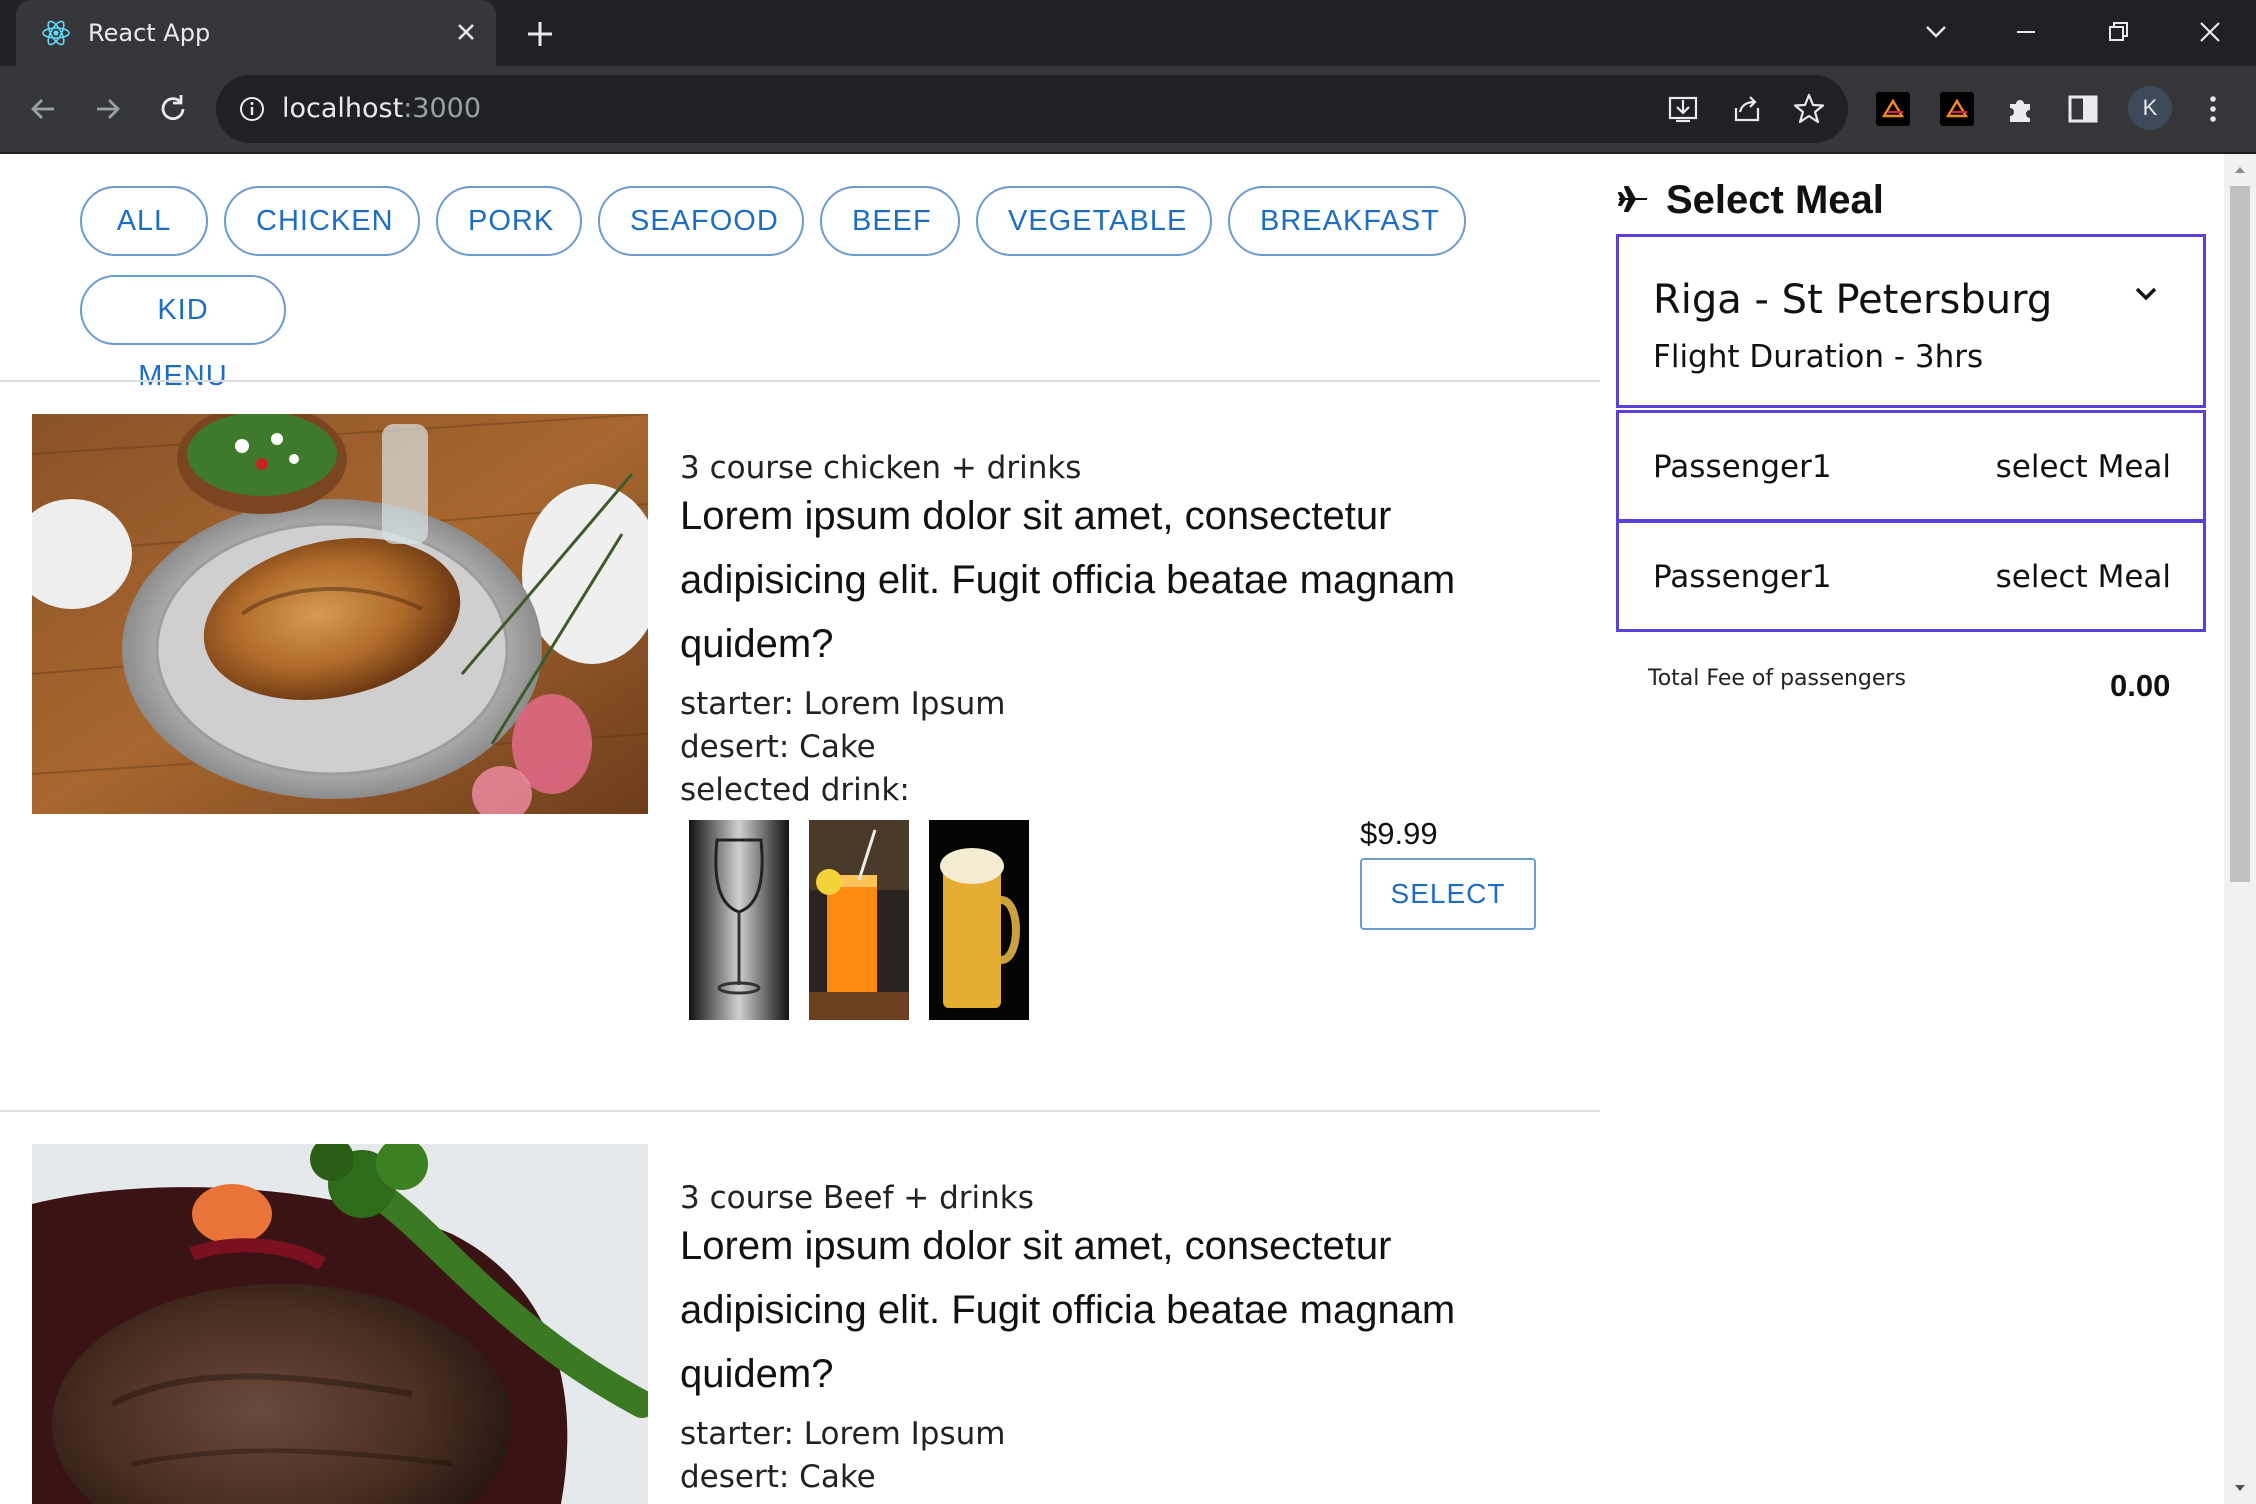 The height and width of the screenshot is (1504, 2256). Describe the element at coordinates (340, 1324) in the screenshot. I see `steak-image` at that location.